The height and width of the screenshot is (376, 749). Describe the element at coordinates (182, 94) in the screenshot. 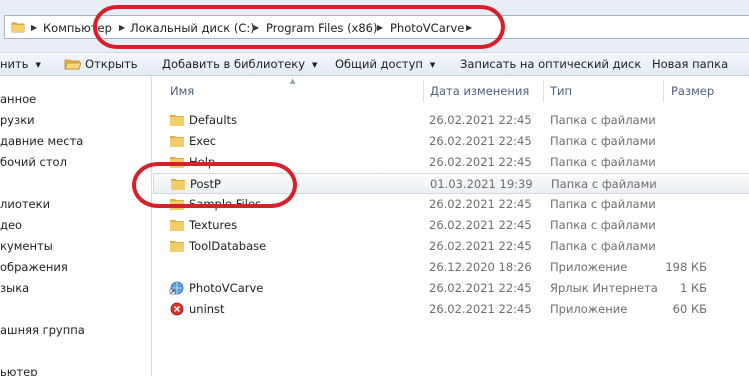

I see `column-header-name: Имя` at that location.